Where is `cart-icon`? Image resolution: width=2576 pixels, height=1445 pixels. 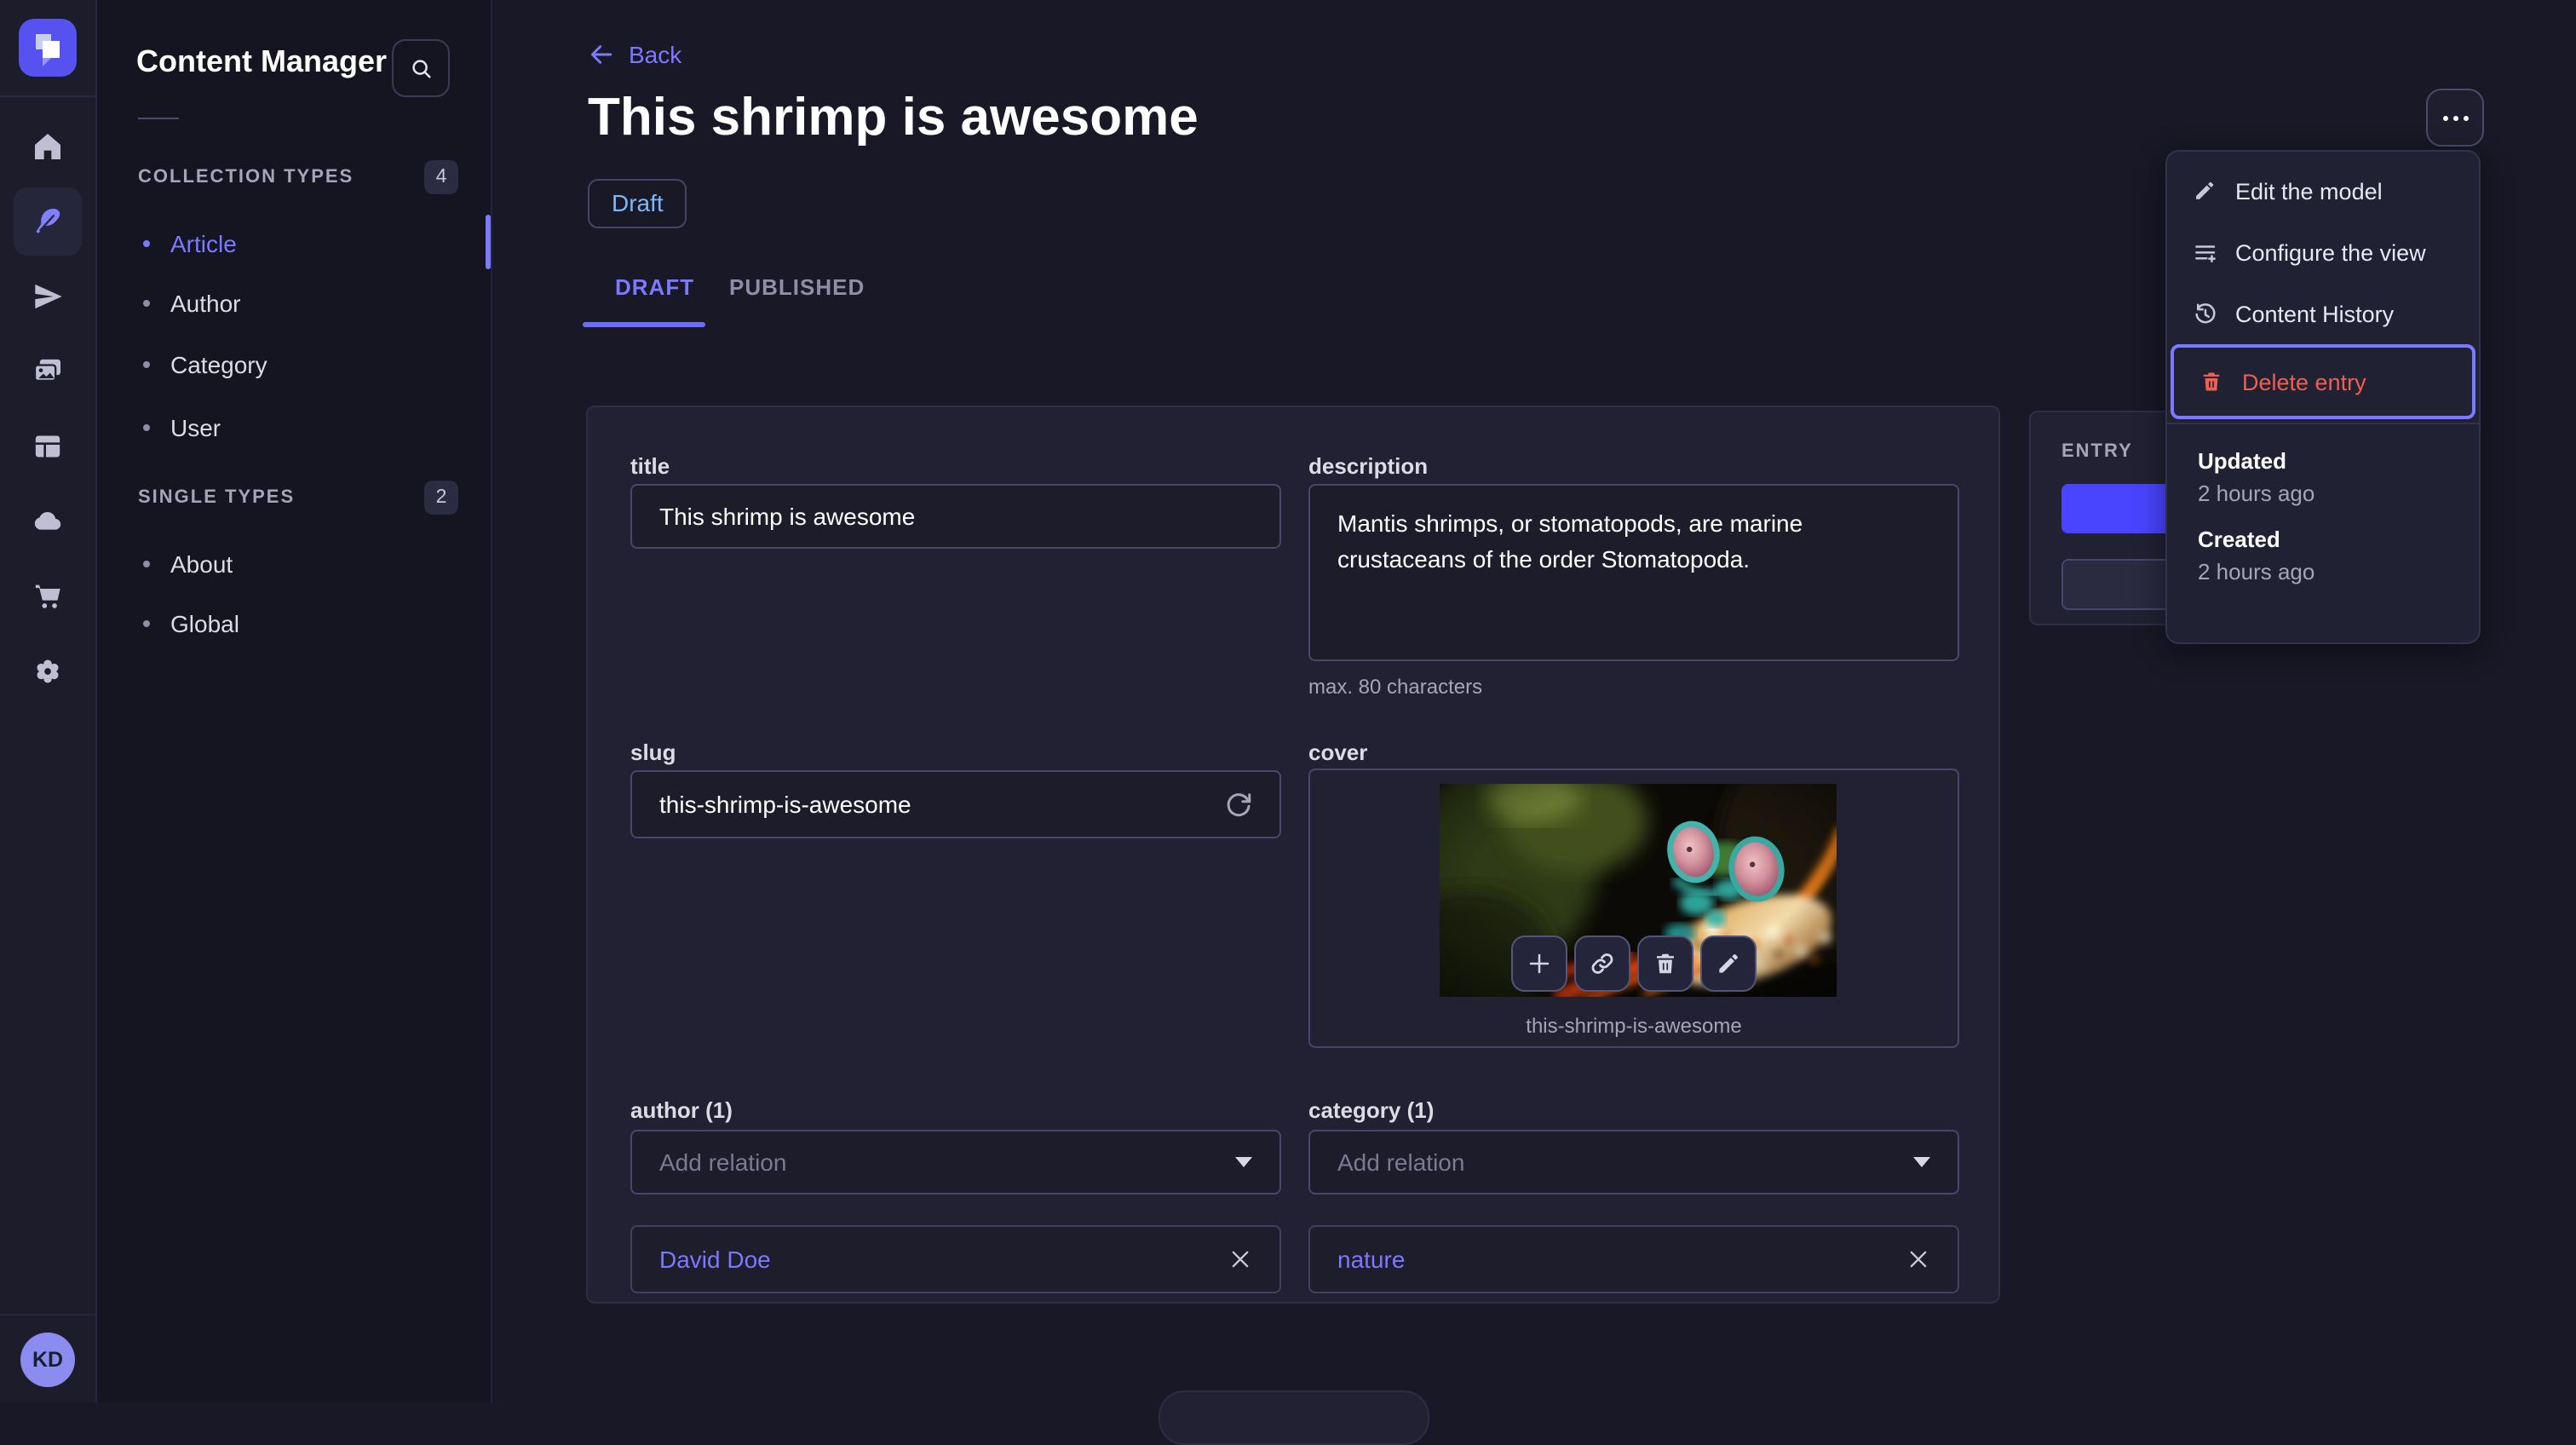 cart-icon is located at coordinates (48, 596).